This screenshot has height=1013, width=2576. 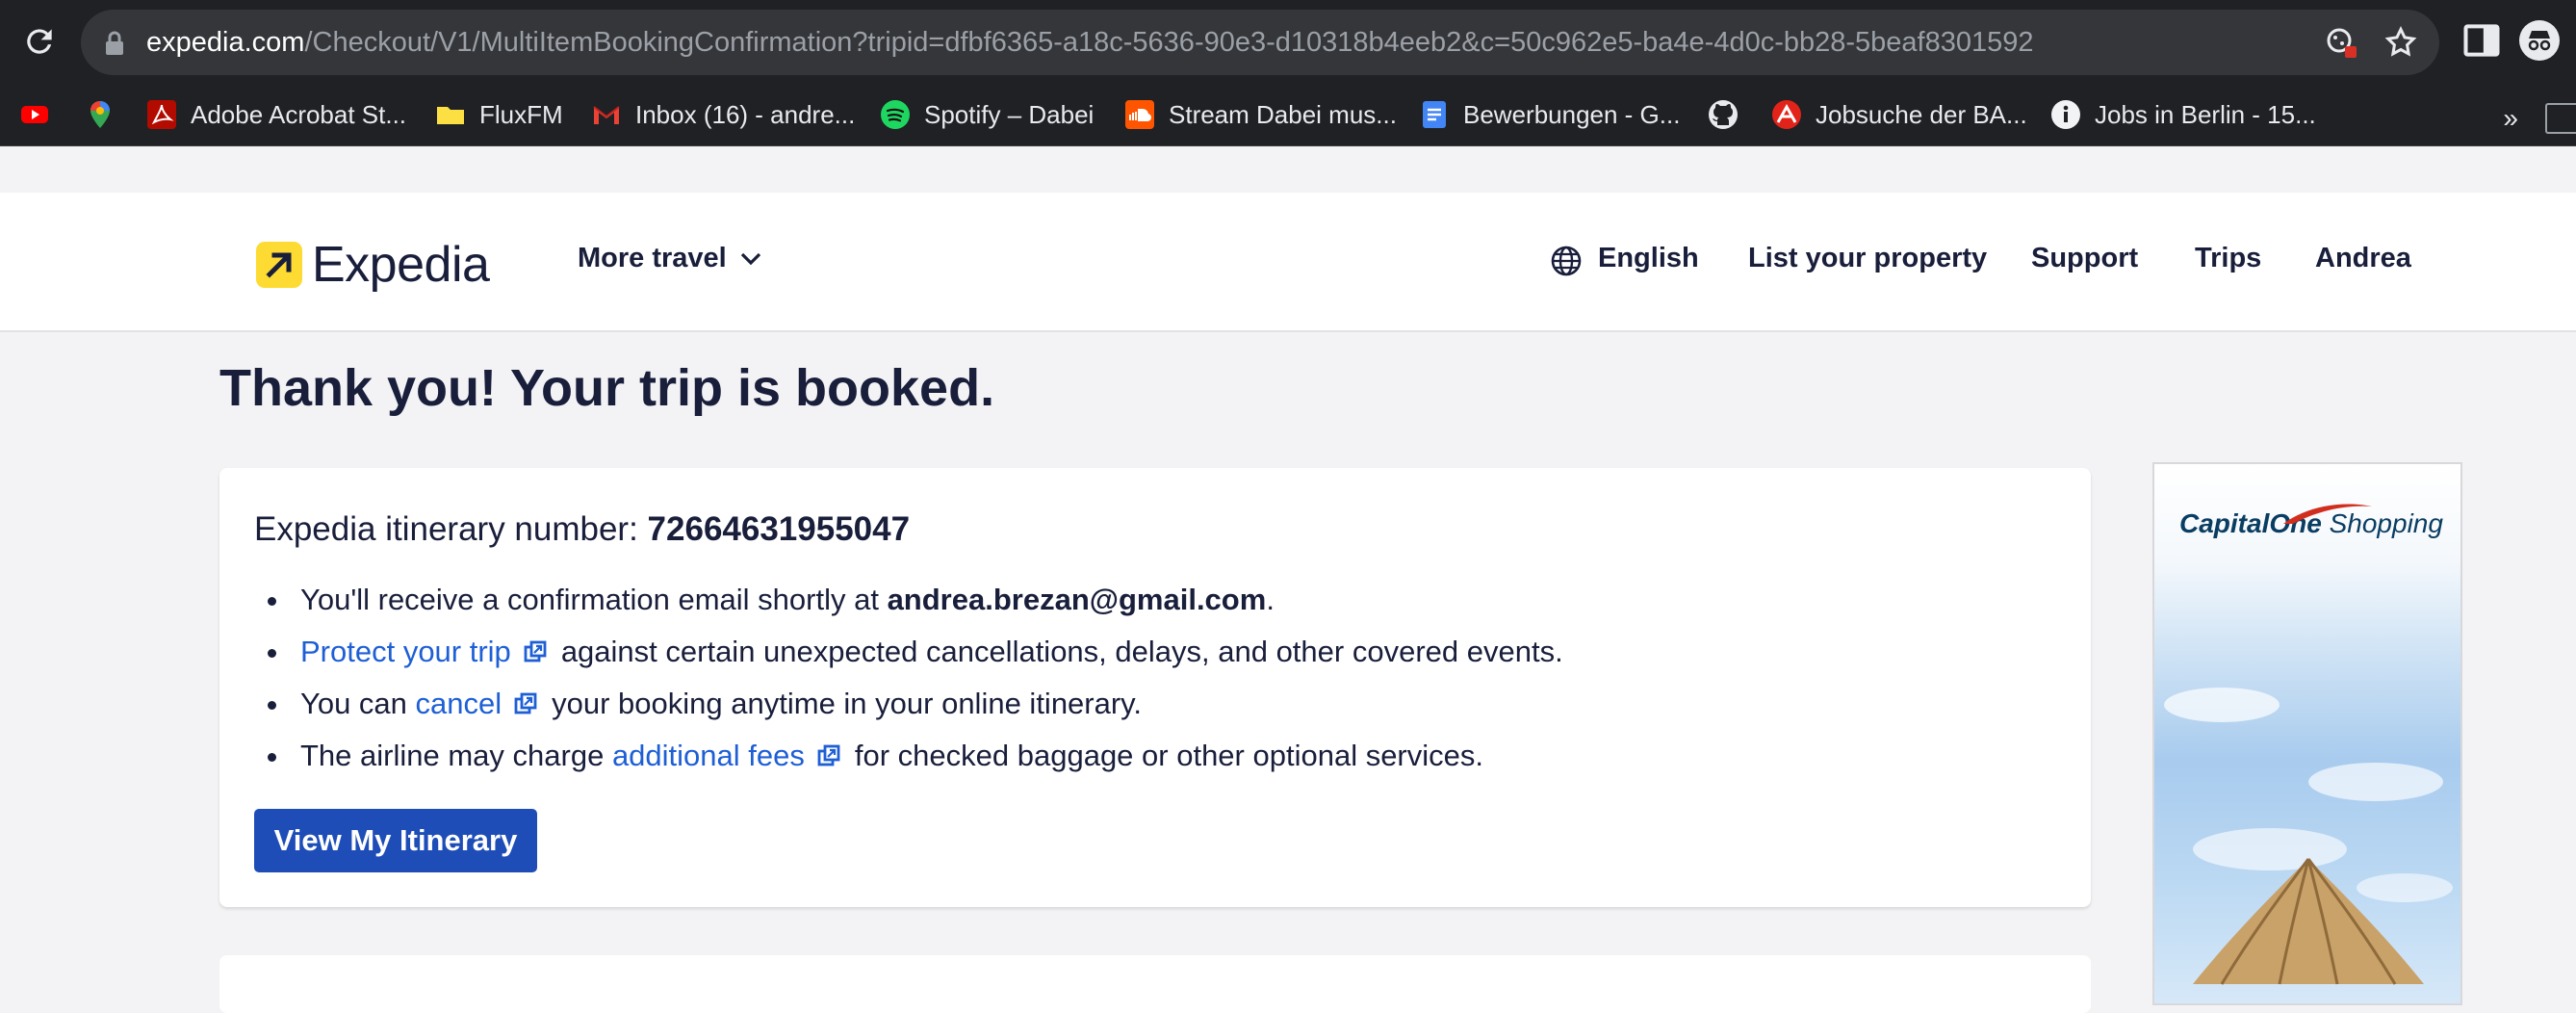 I want to click on chevron-down-icon, so click(x=750, y=259).